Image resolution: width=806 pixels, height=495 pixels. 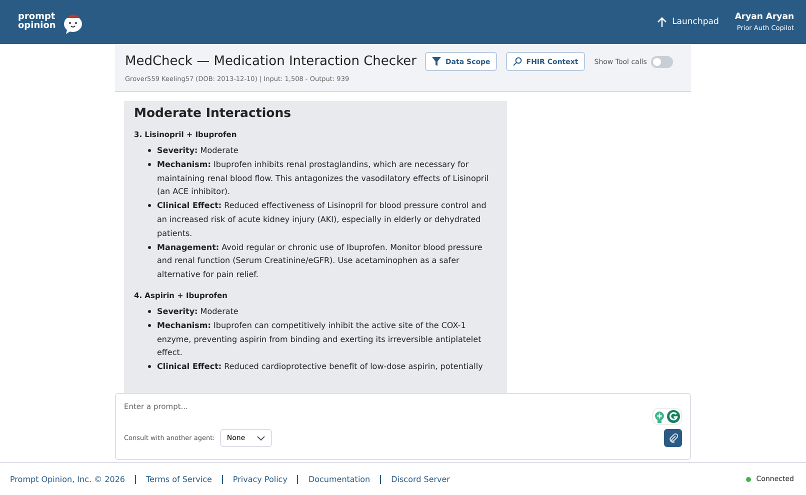 I want to click on attach-button, so click(x=673, y=438).